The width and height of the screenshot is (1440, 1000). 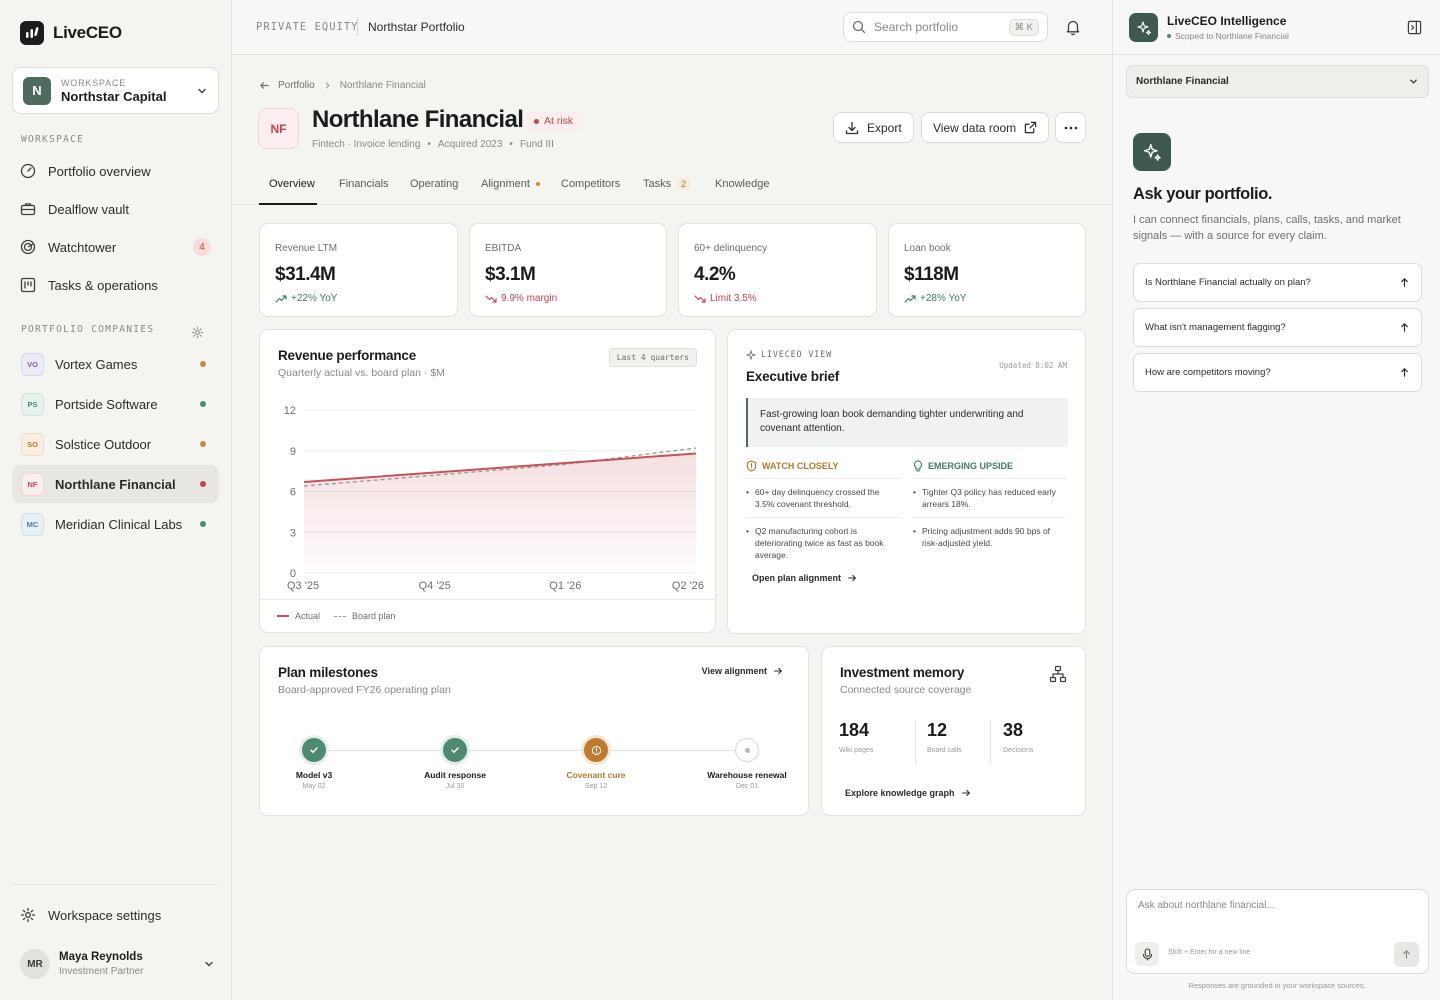 What do you see at coordinates (873, 127) in the screenshot?
I see `export-button: Export` at bounding box center [873, 127].